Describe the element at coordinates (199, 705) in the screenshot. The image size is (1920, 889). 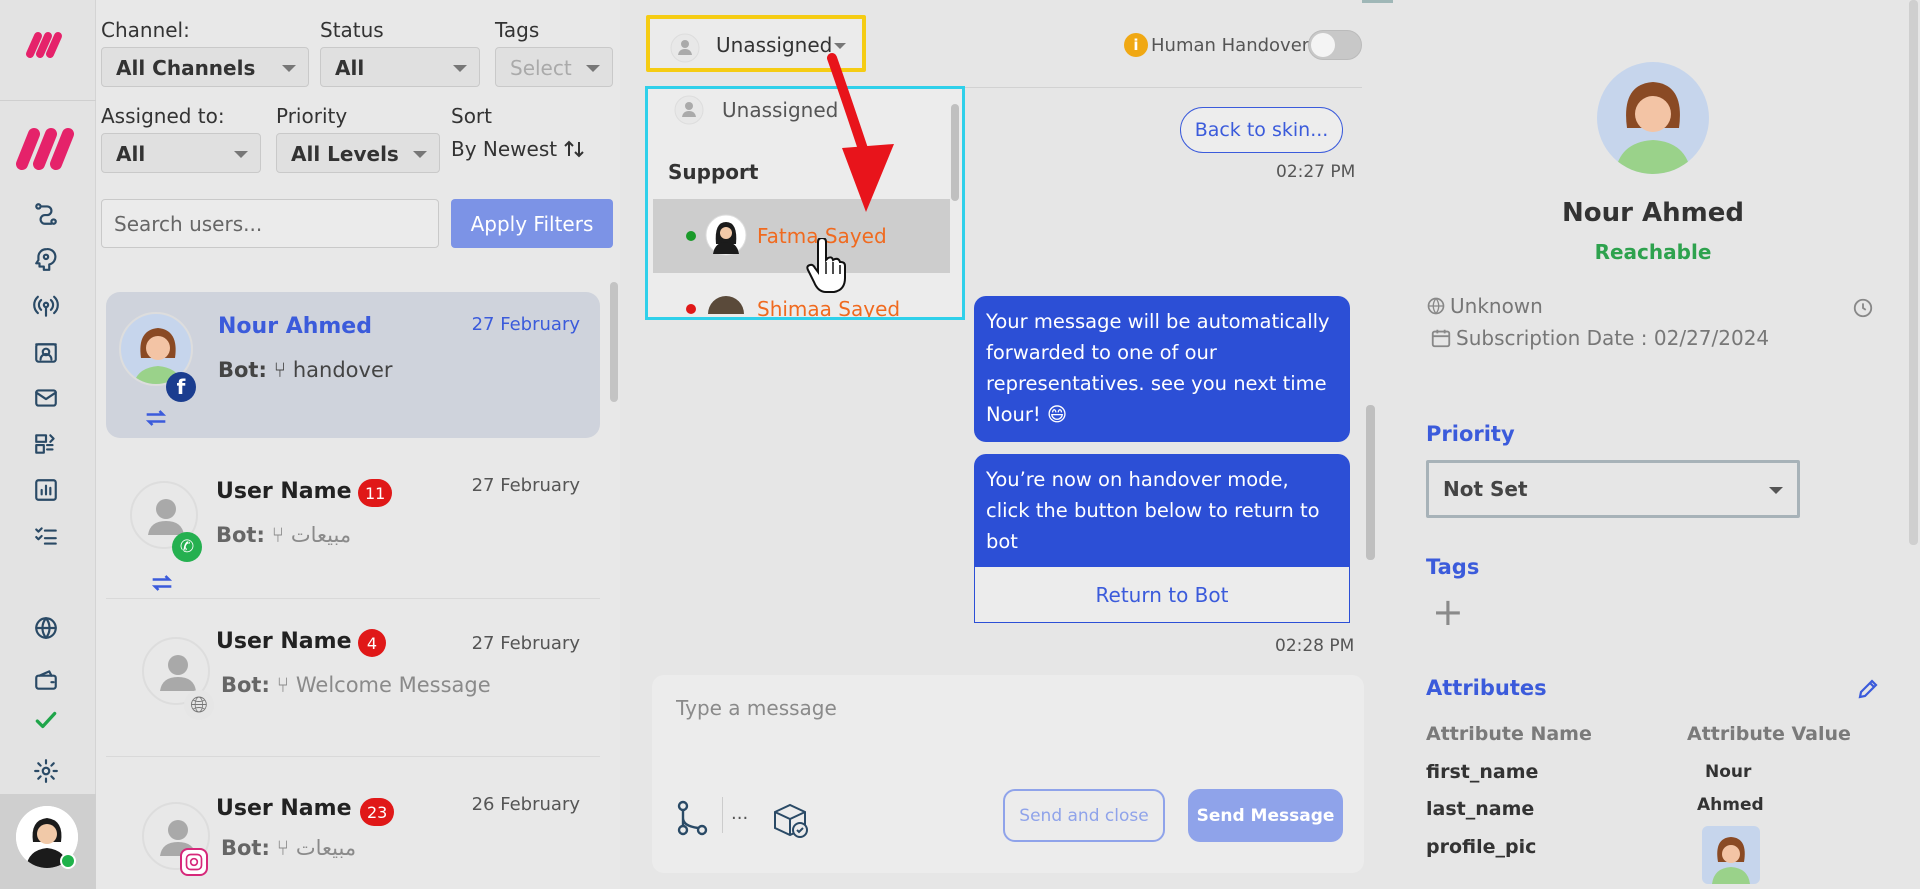
I see `globe-icon: 🌐︎` at that location.